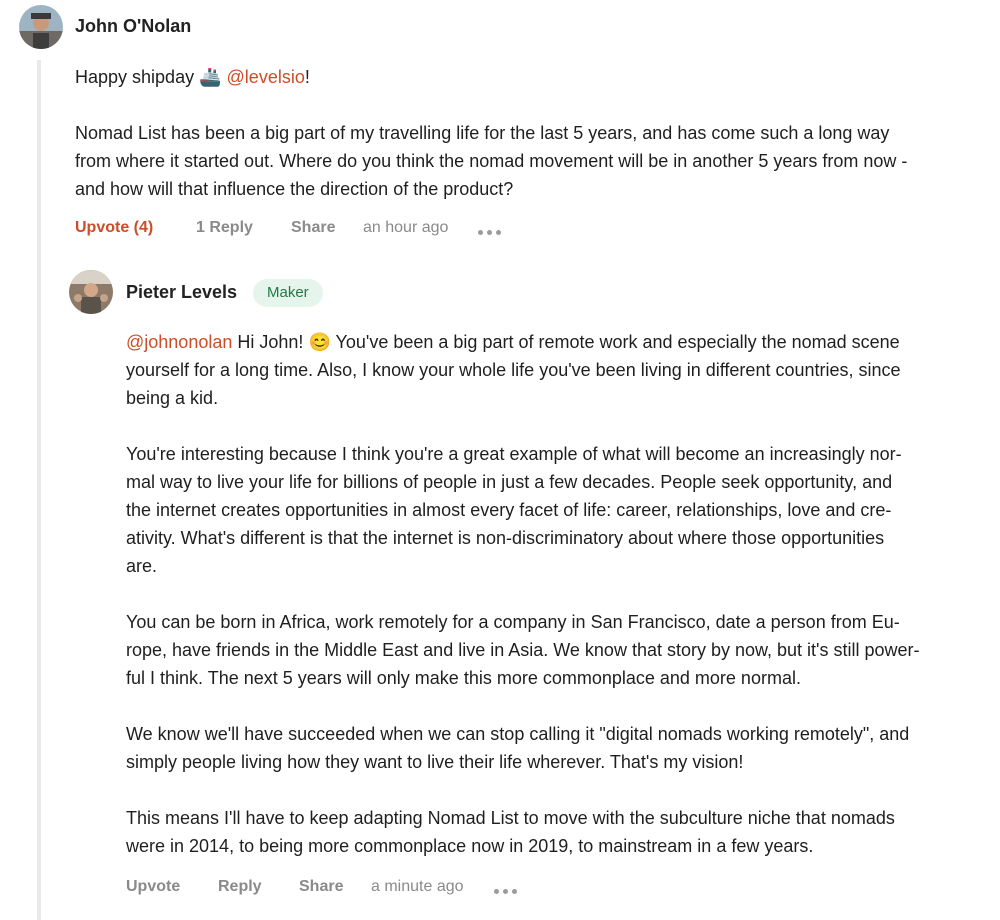 This screenshot has width=1000, height=920. I want to click on maker-badge: Maker, so click(288, 293).